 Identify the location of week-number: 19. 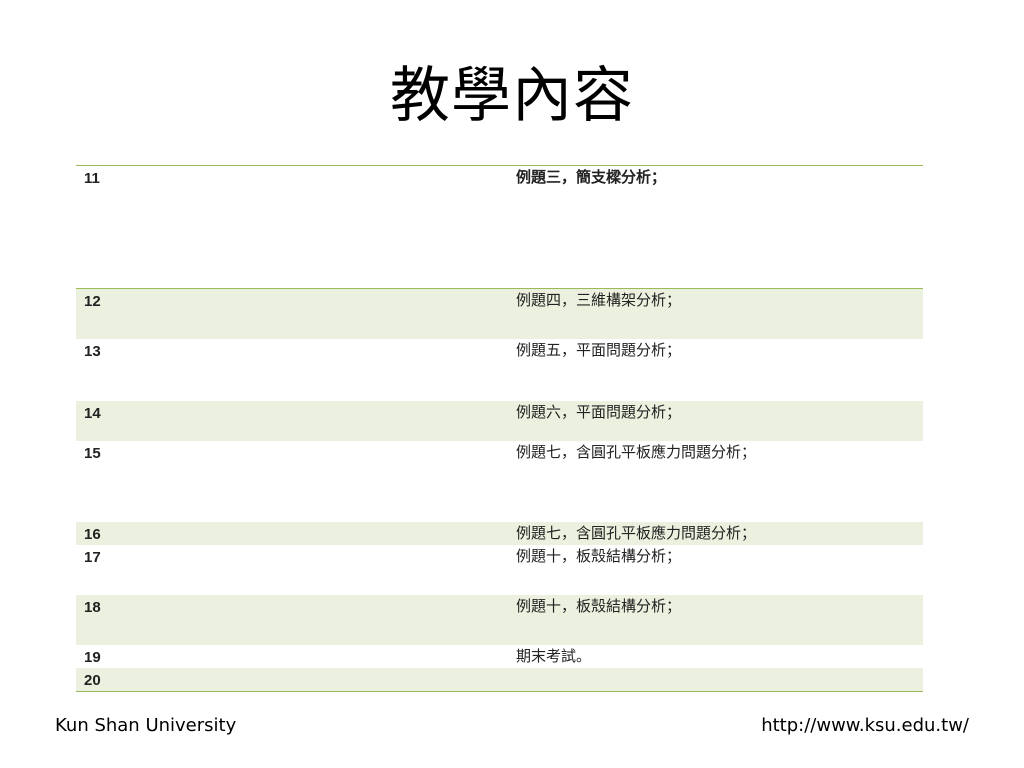
(92, 657).